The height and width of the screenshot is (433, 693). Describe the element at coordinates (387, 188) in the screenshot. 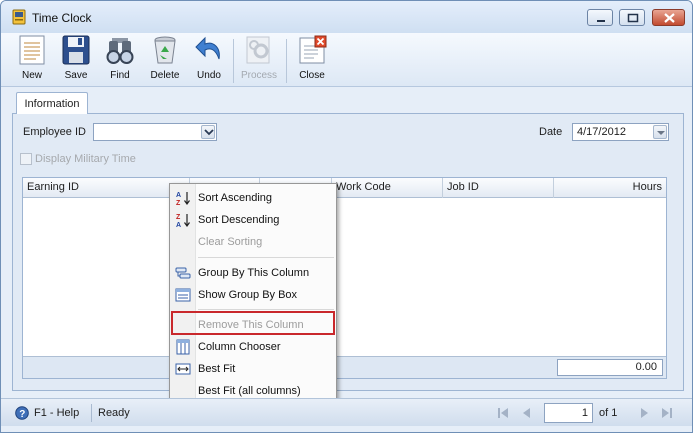

I see `column-header-work-code: Work Code` at that location.